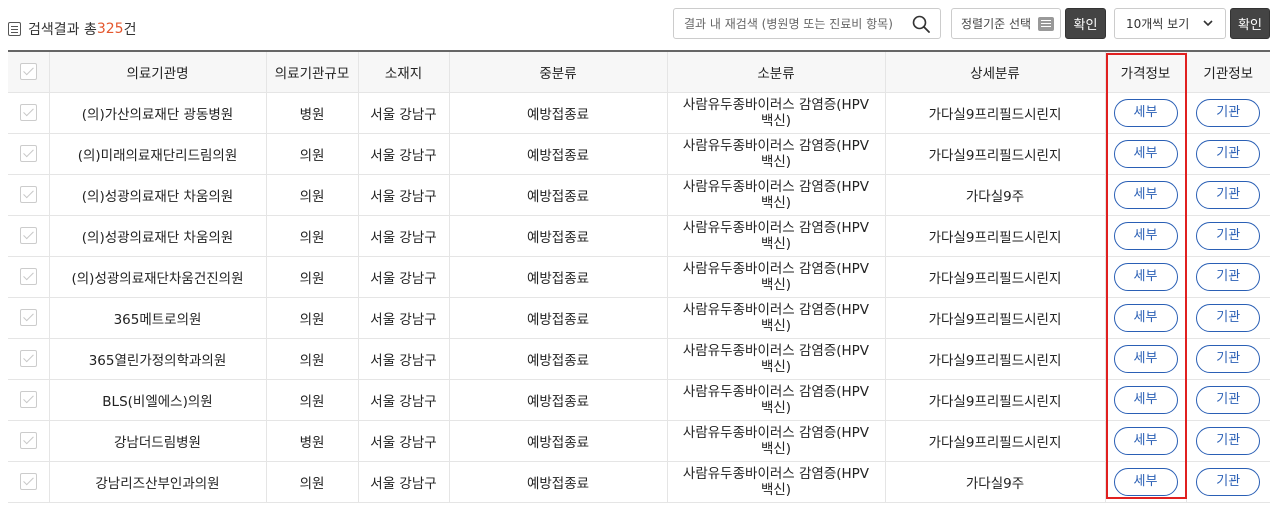 The image size is (1280, 513). What do you see at coordinates (158, 277) in the screenshot?
I see `facility-name: (의)성광의료재단차움건진의원` at bounding box center [158, 277].